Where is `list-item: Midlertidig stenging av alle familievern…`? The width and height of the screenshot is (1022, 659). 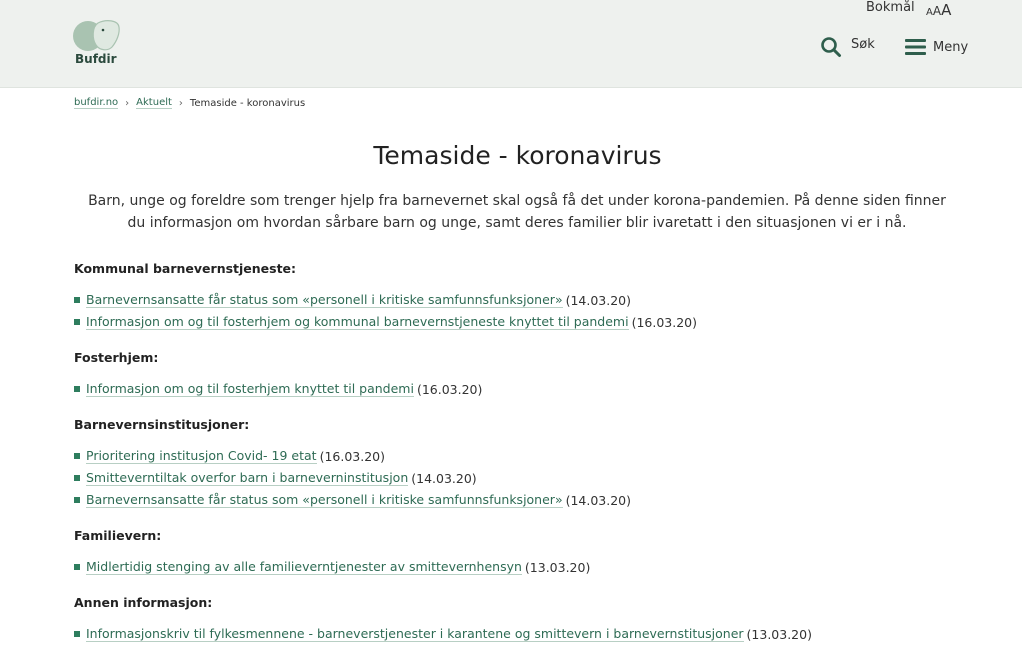
list-item: Midlertidig stenging av alle familievern… is located at coordinates (332, 567).